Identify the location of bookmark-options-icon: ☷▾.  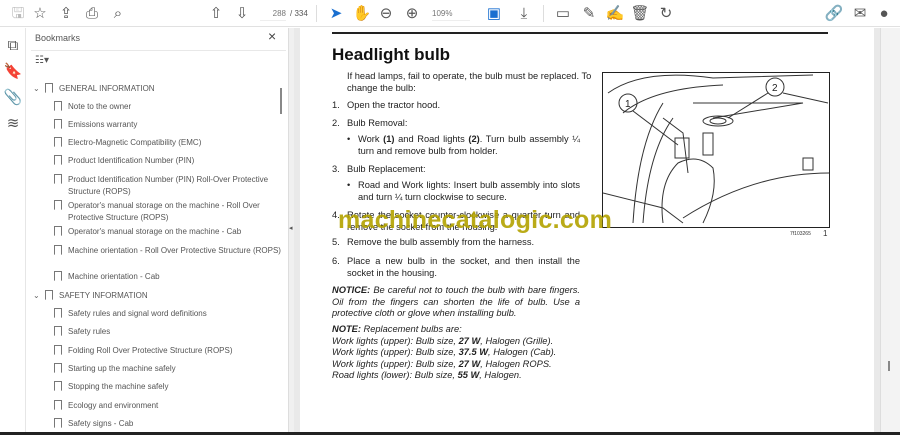
(42, 60).